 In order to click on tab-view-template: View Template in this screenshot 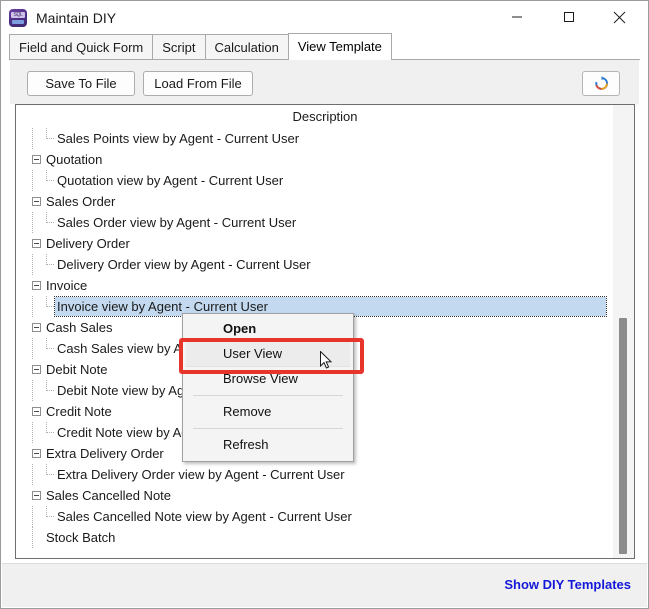, I will do `click(339, 46)`.